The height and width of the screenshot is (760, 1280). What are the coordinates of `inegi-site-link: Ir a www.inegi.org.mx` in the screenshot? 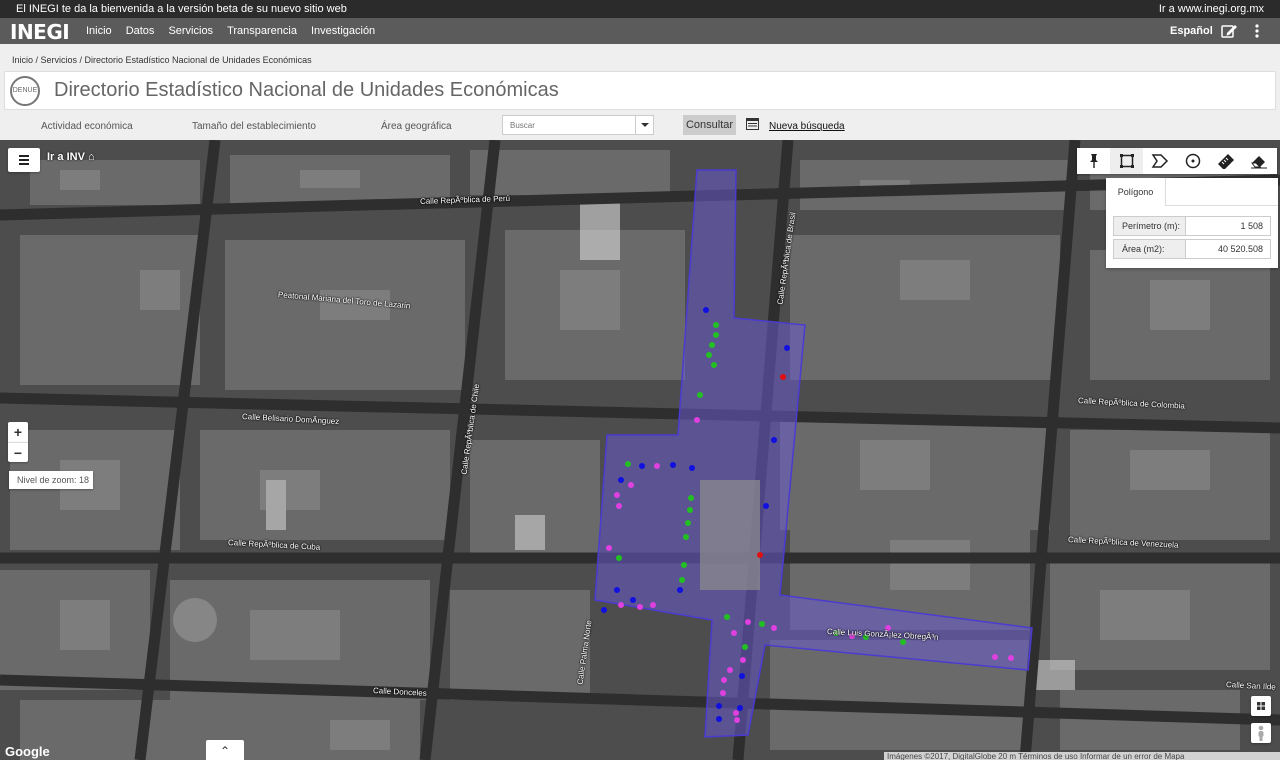 It's located at (1211, 9).